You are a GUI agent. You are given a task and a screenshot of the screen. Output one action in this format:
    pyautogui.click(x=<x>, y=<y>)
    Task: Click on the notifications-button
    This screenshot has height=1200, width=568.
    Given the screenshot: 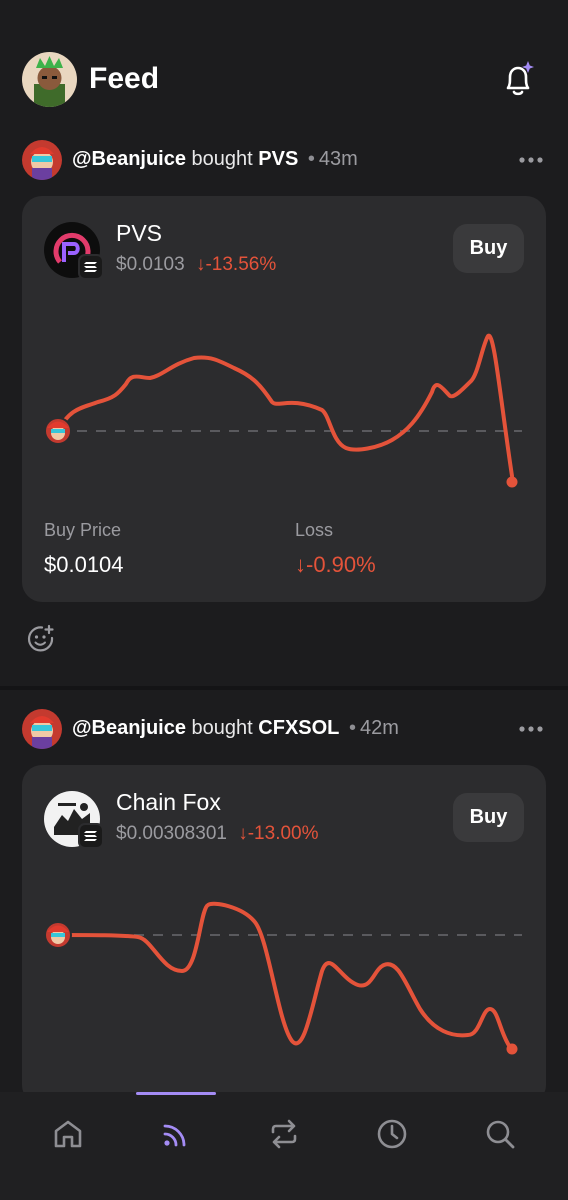 What is the action you would take?
    pyautogui.click(x=518, y=79)
    